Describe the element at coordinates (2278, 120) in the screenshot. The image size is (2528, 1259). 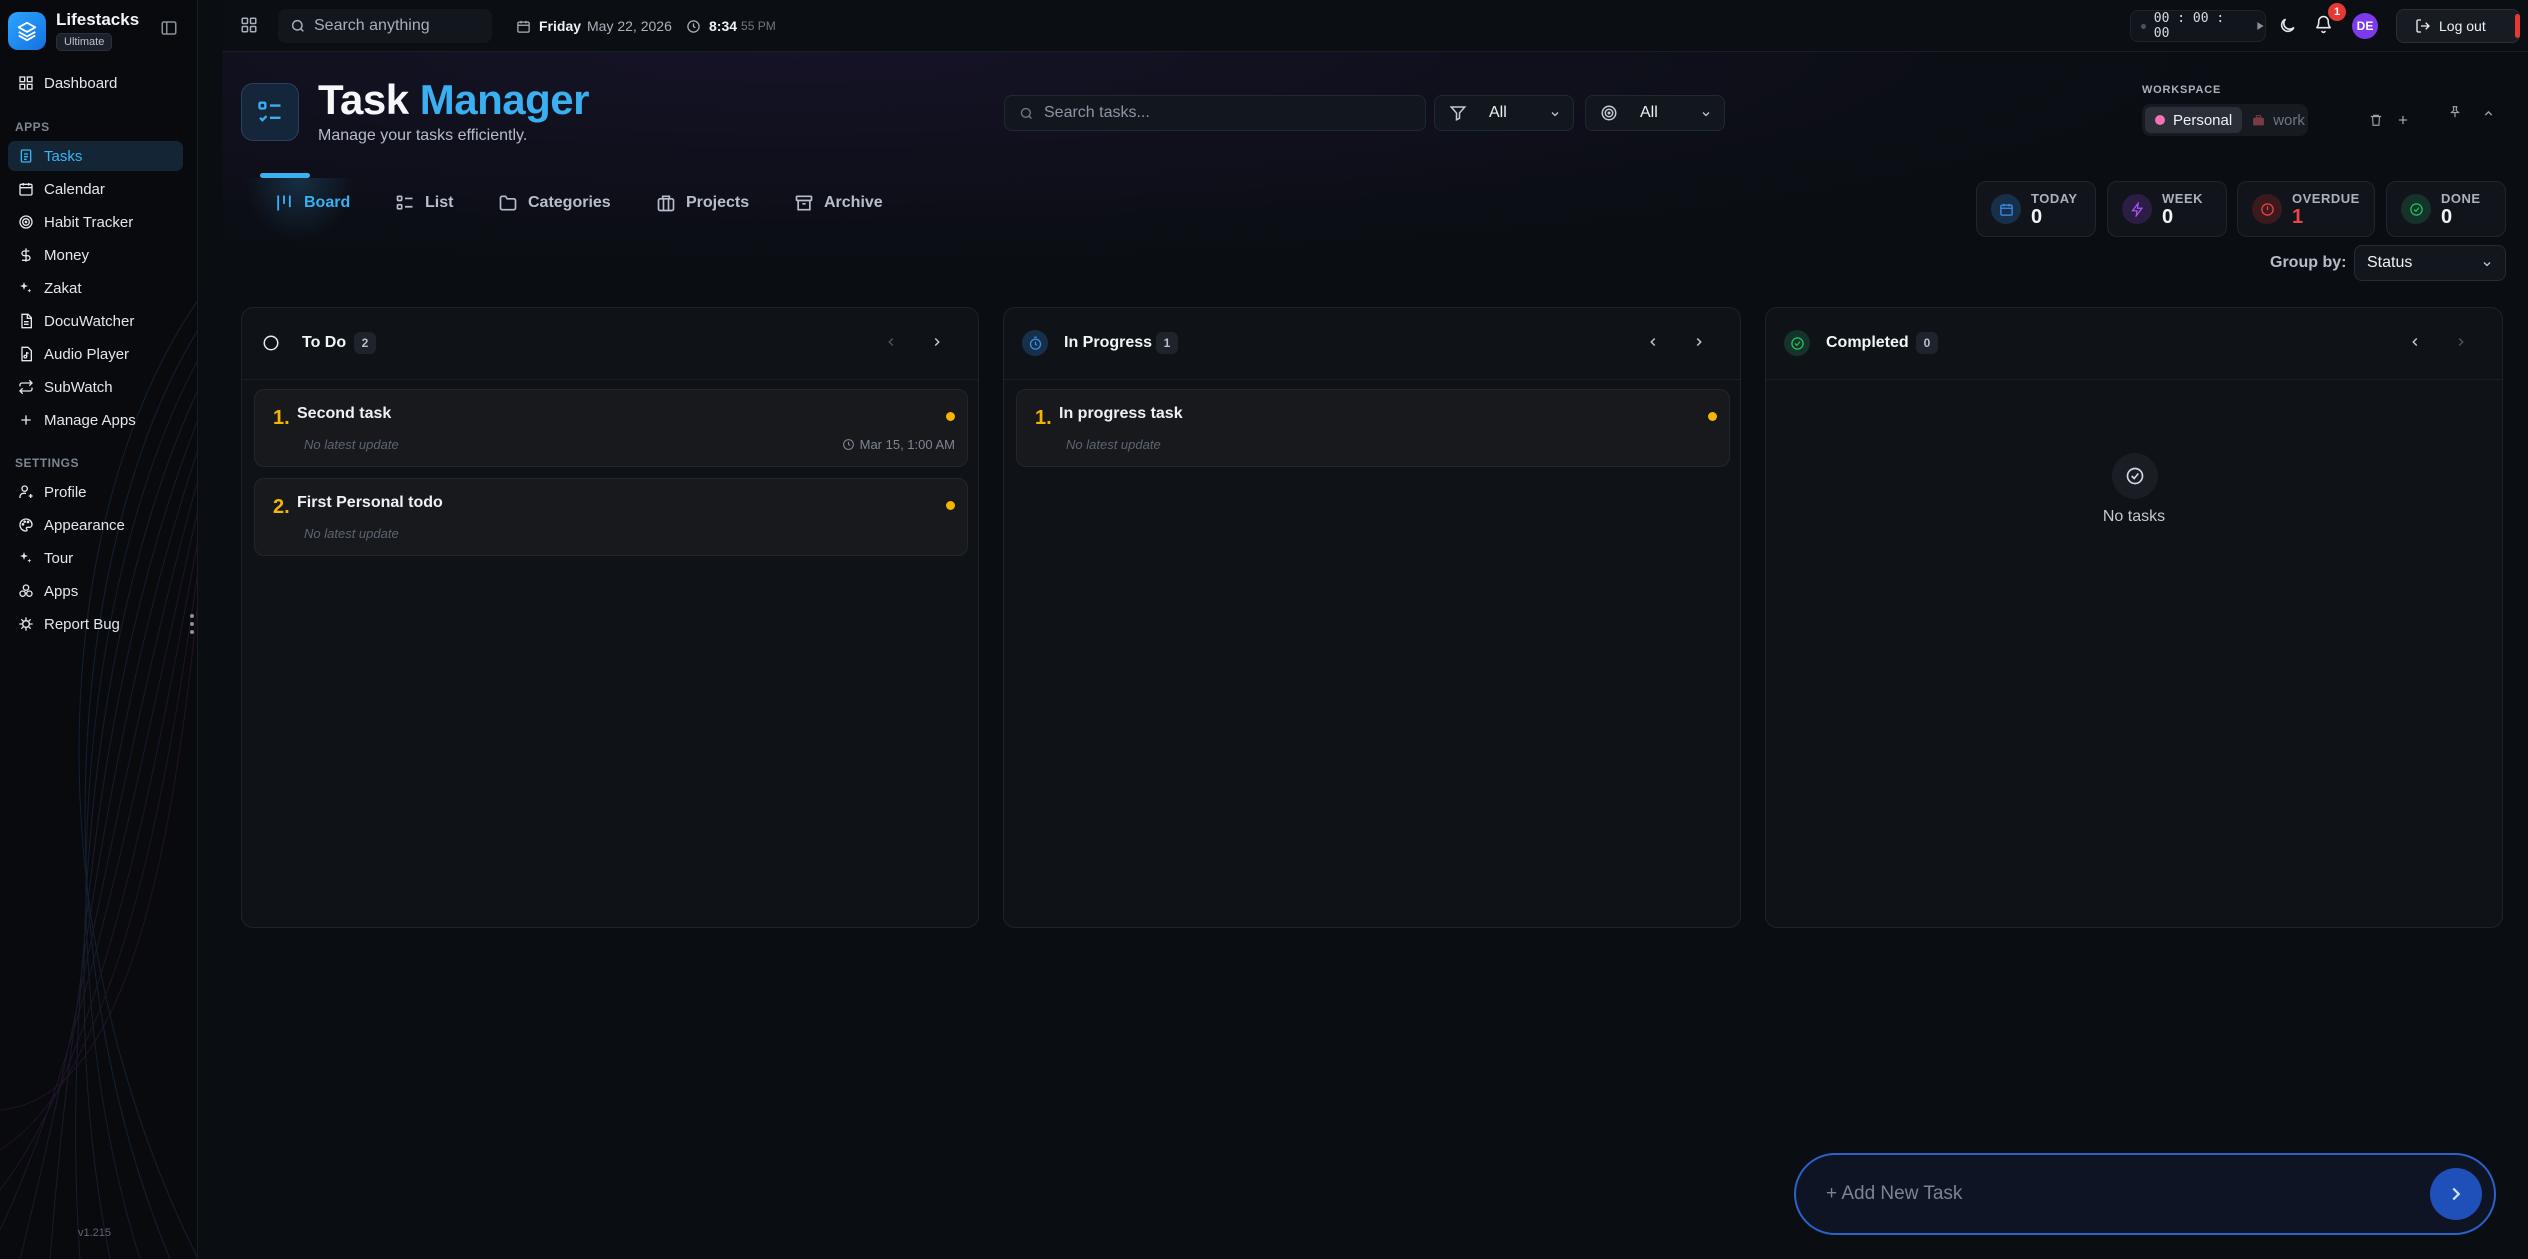
I see `workspace-option-work: work` at that location.